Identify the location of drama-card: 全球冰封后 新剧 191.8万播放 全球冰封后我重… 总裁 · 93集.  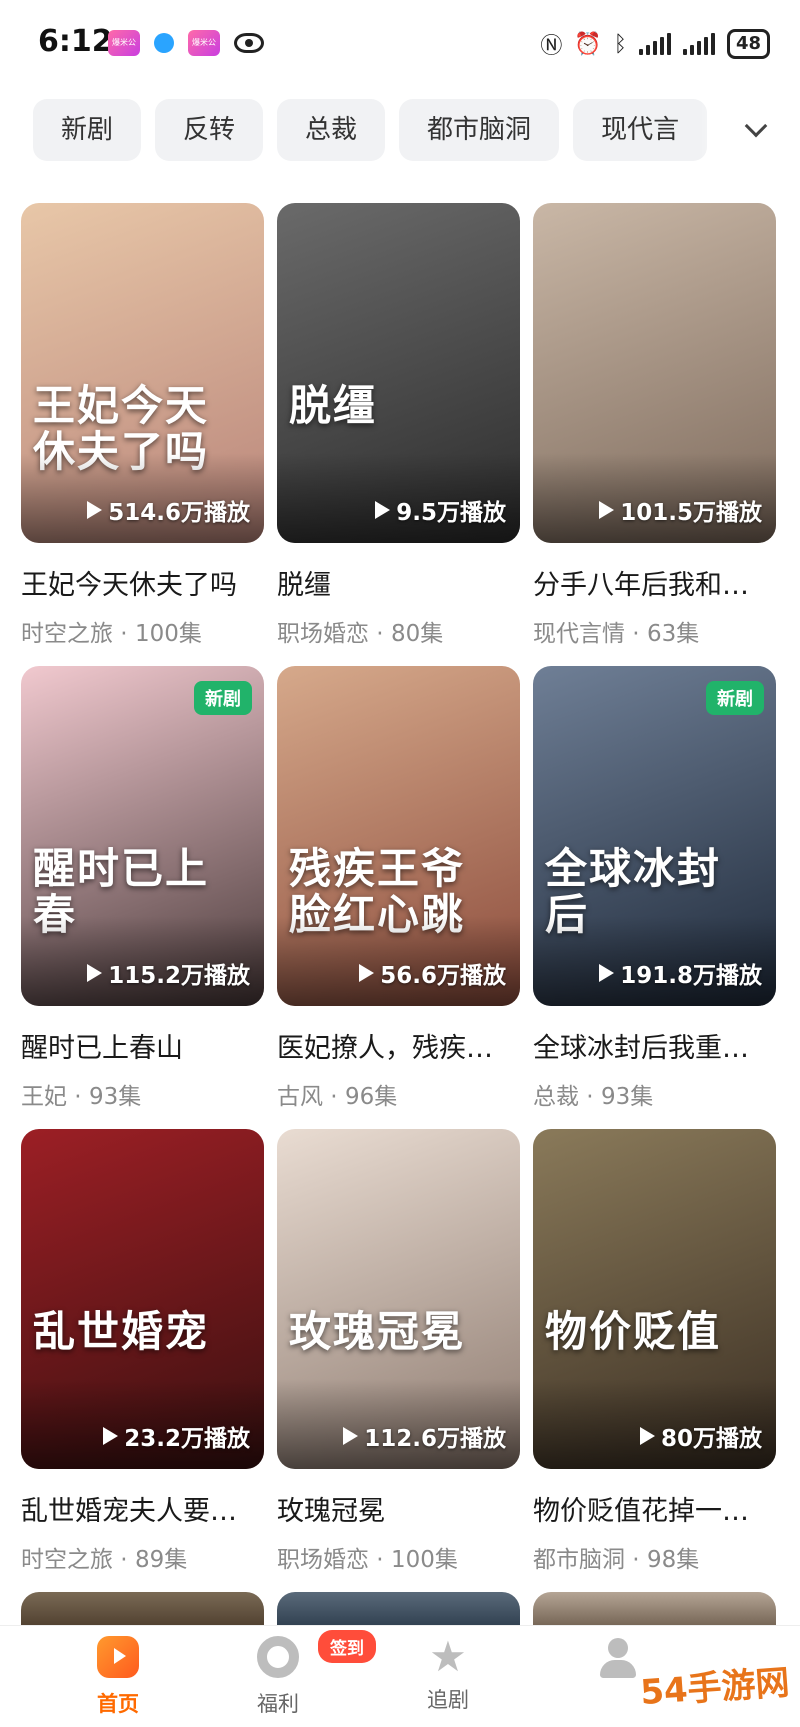
(654, 897).